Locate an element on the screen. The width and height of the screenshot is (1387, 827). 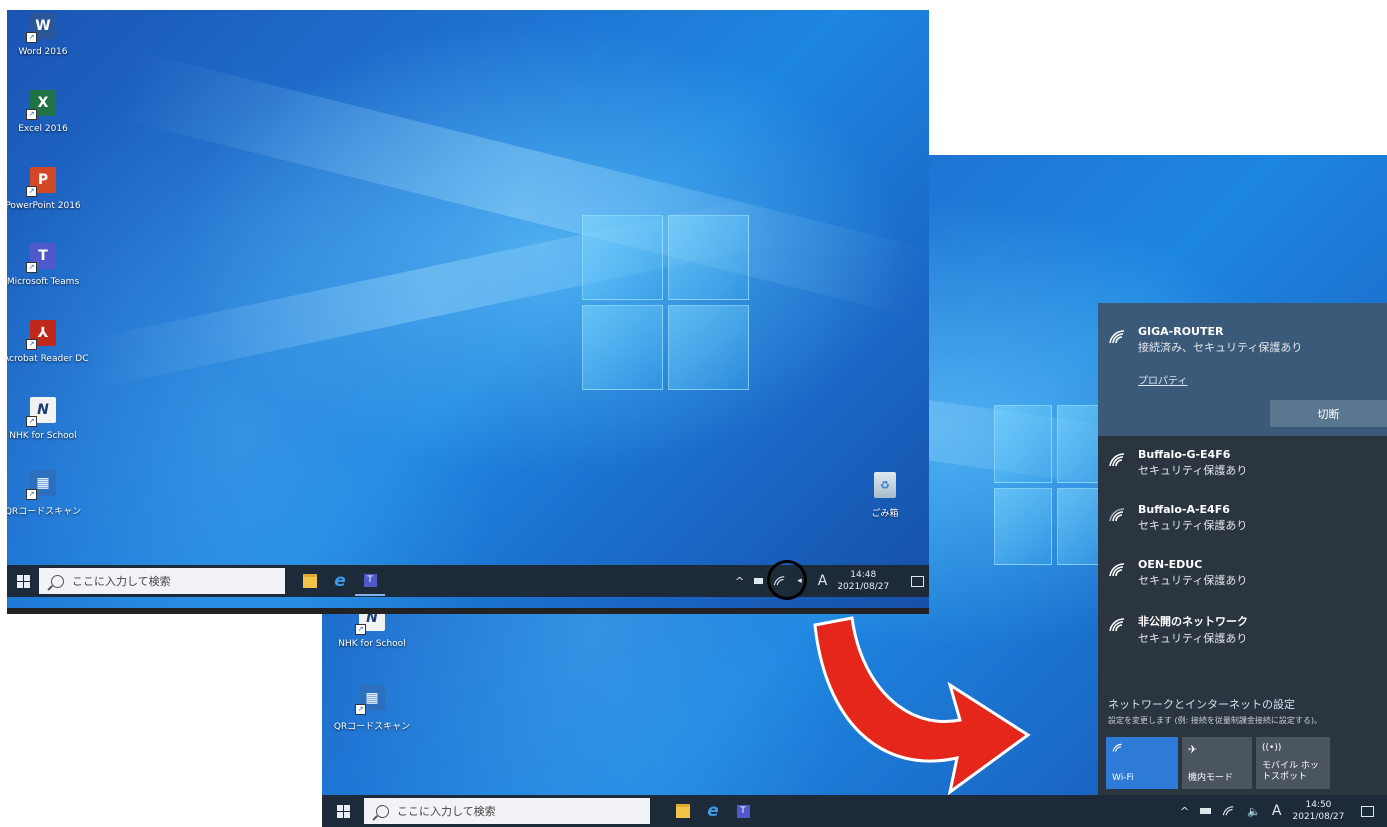
desktop-icon-label: Microsoft Teams is located at coordinates (43, 282).